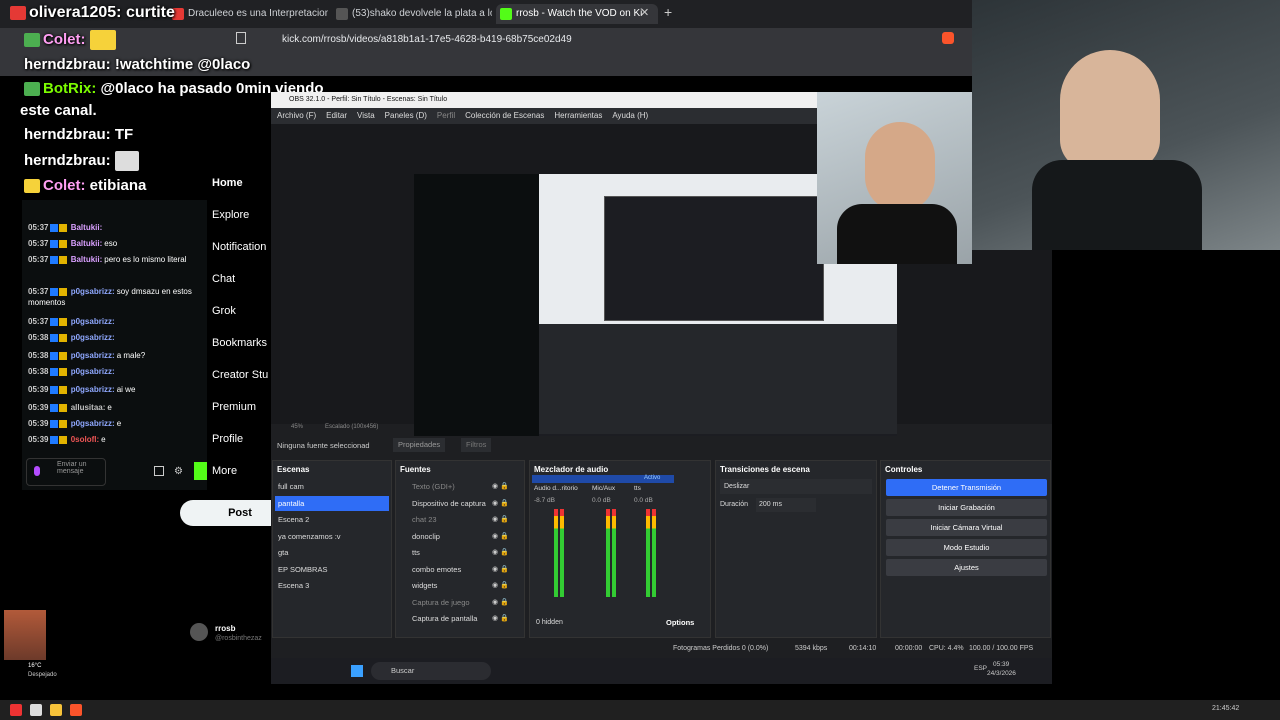  What do you see at coordinates (652, 478) in the screenshot?
I see `mixer-active-label: Activo` at bounding box center [652, 478].